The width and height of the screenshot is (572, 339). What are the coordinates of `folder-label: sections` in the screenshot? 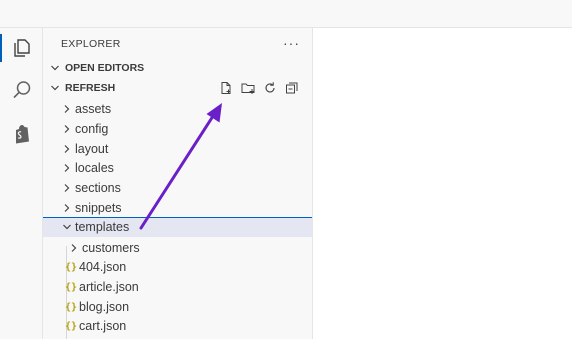 It's located at (98, 188).